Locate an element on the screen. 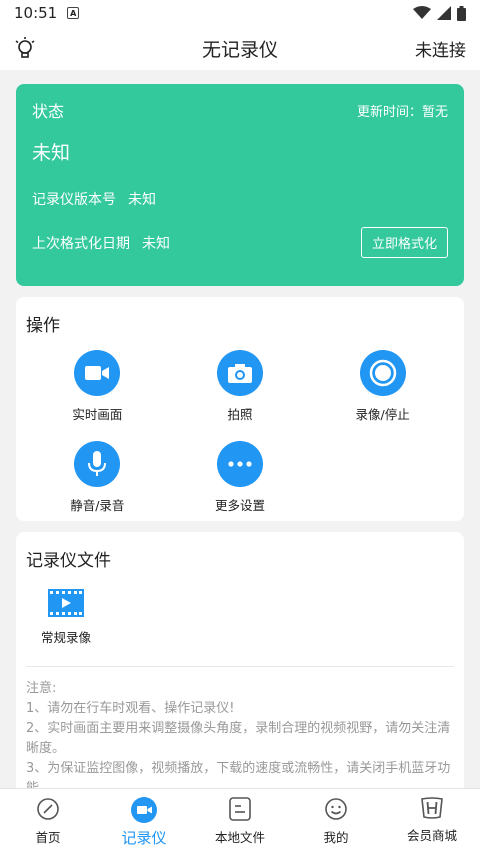 The height and width of the screenshot is (852, 480). lightbulb-icon is located at coordinates (25, 48).